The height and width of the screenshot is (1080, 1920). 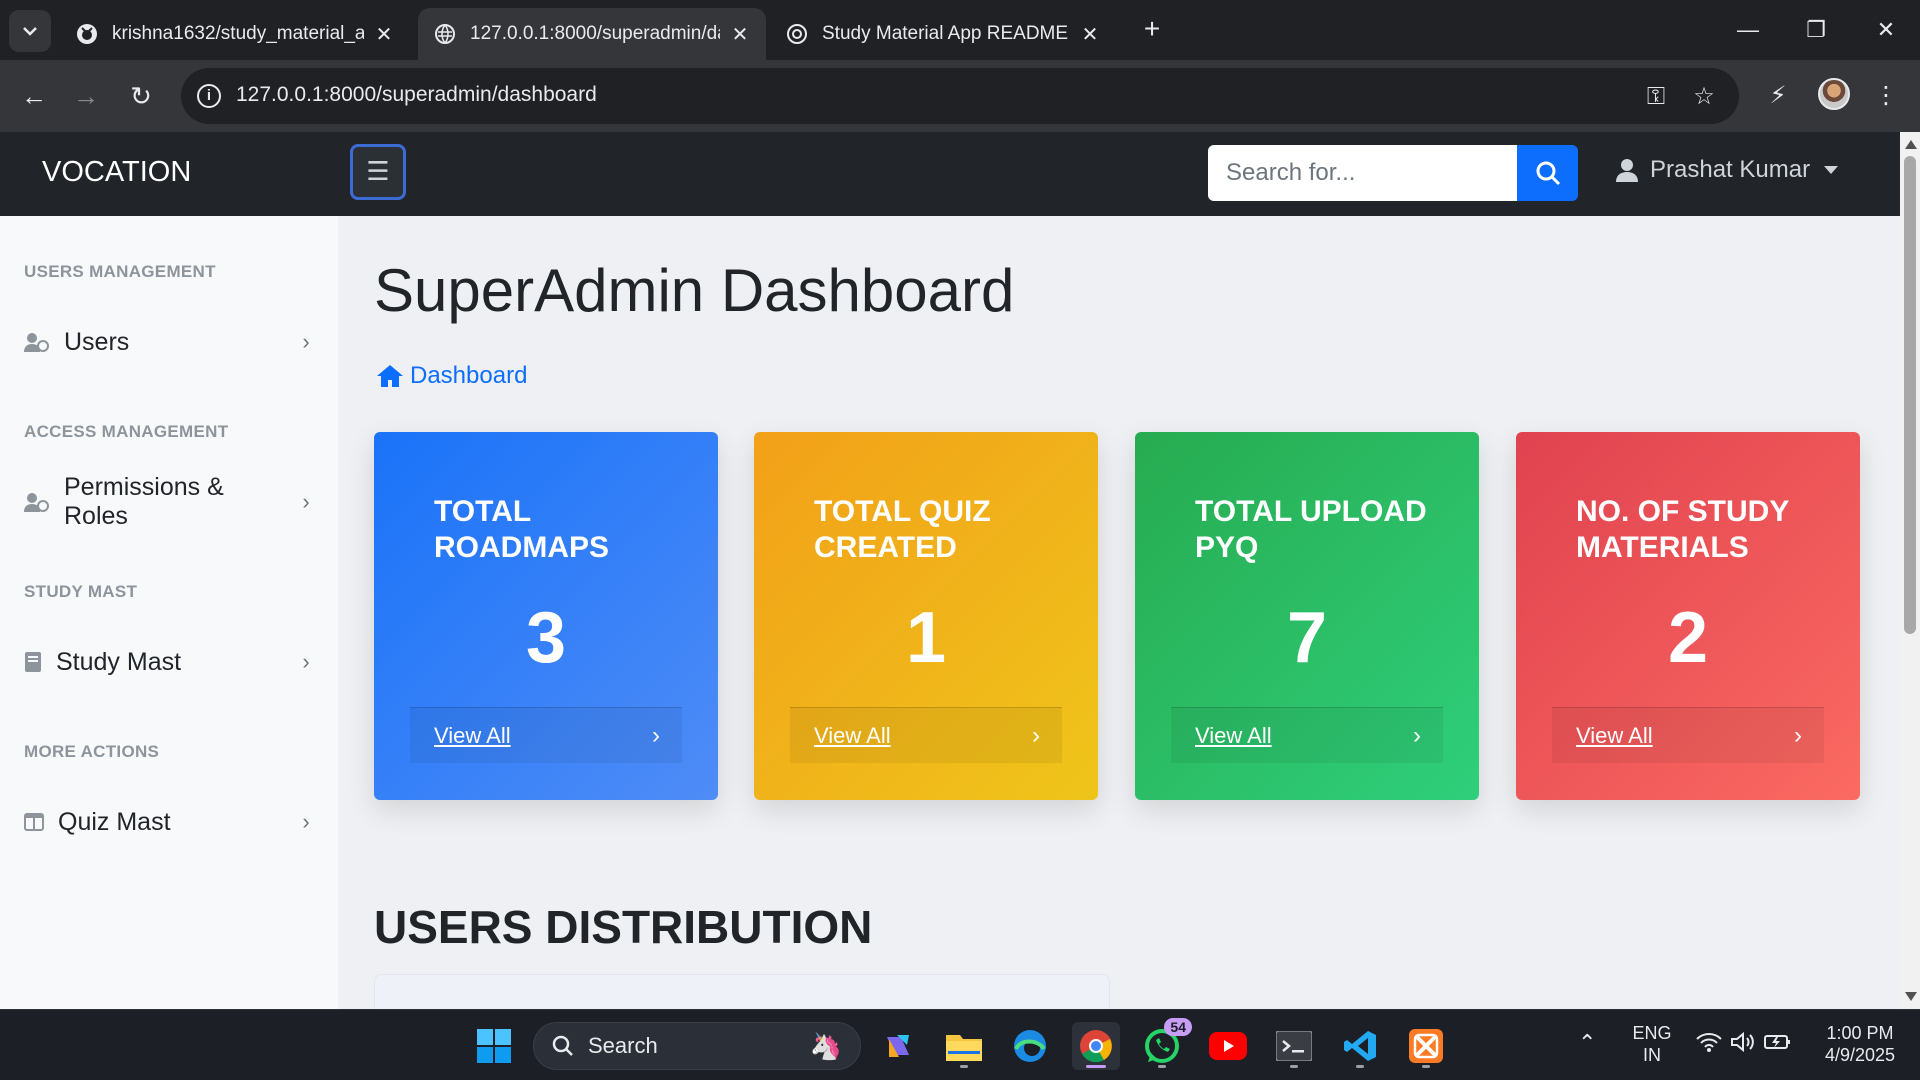 I want to click on sidebar-heading: MORE ACTIONS, so click(x=92, y=751).